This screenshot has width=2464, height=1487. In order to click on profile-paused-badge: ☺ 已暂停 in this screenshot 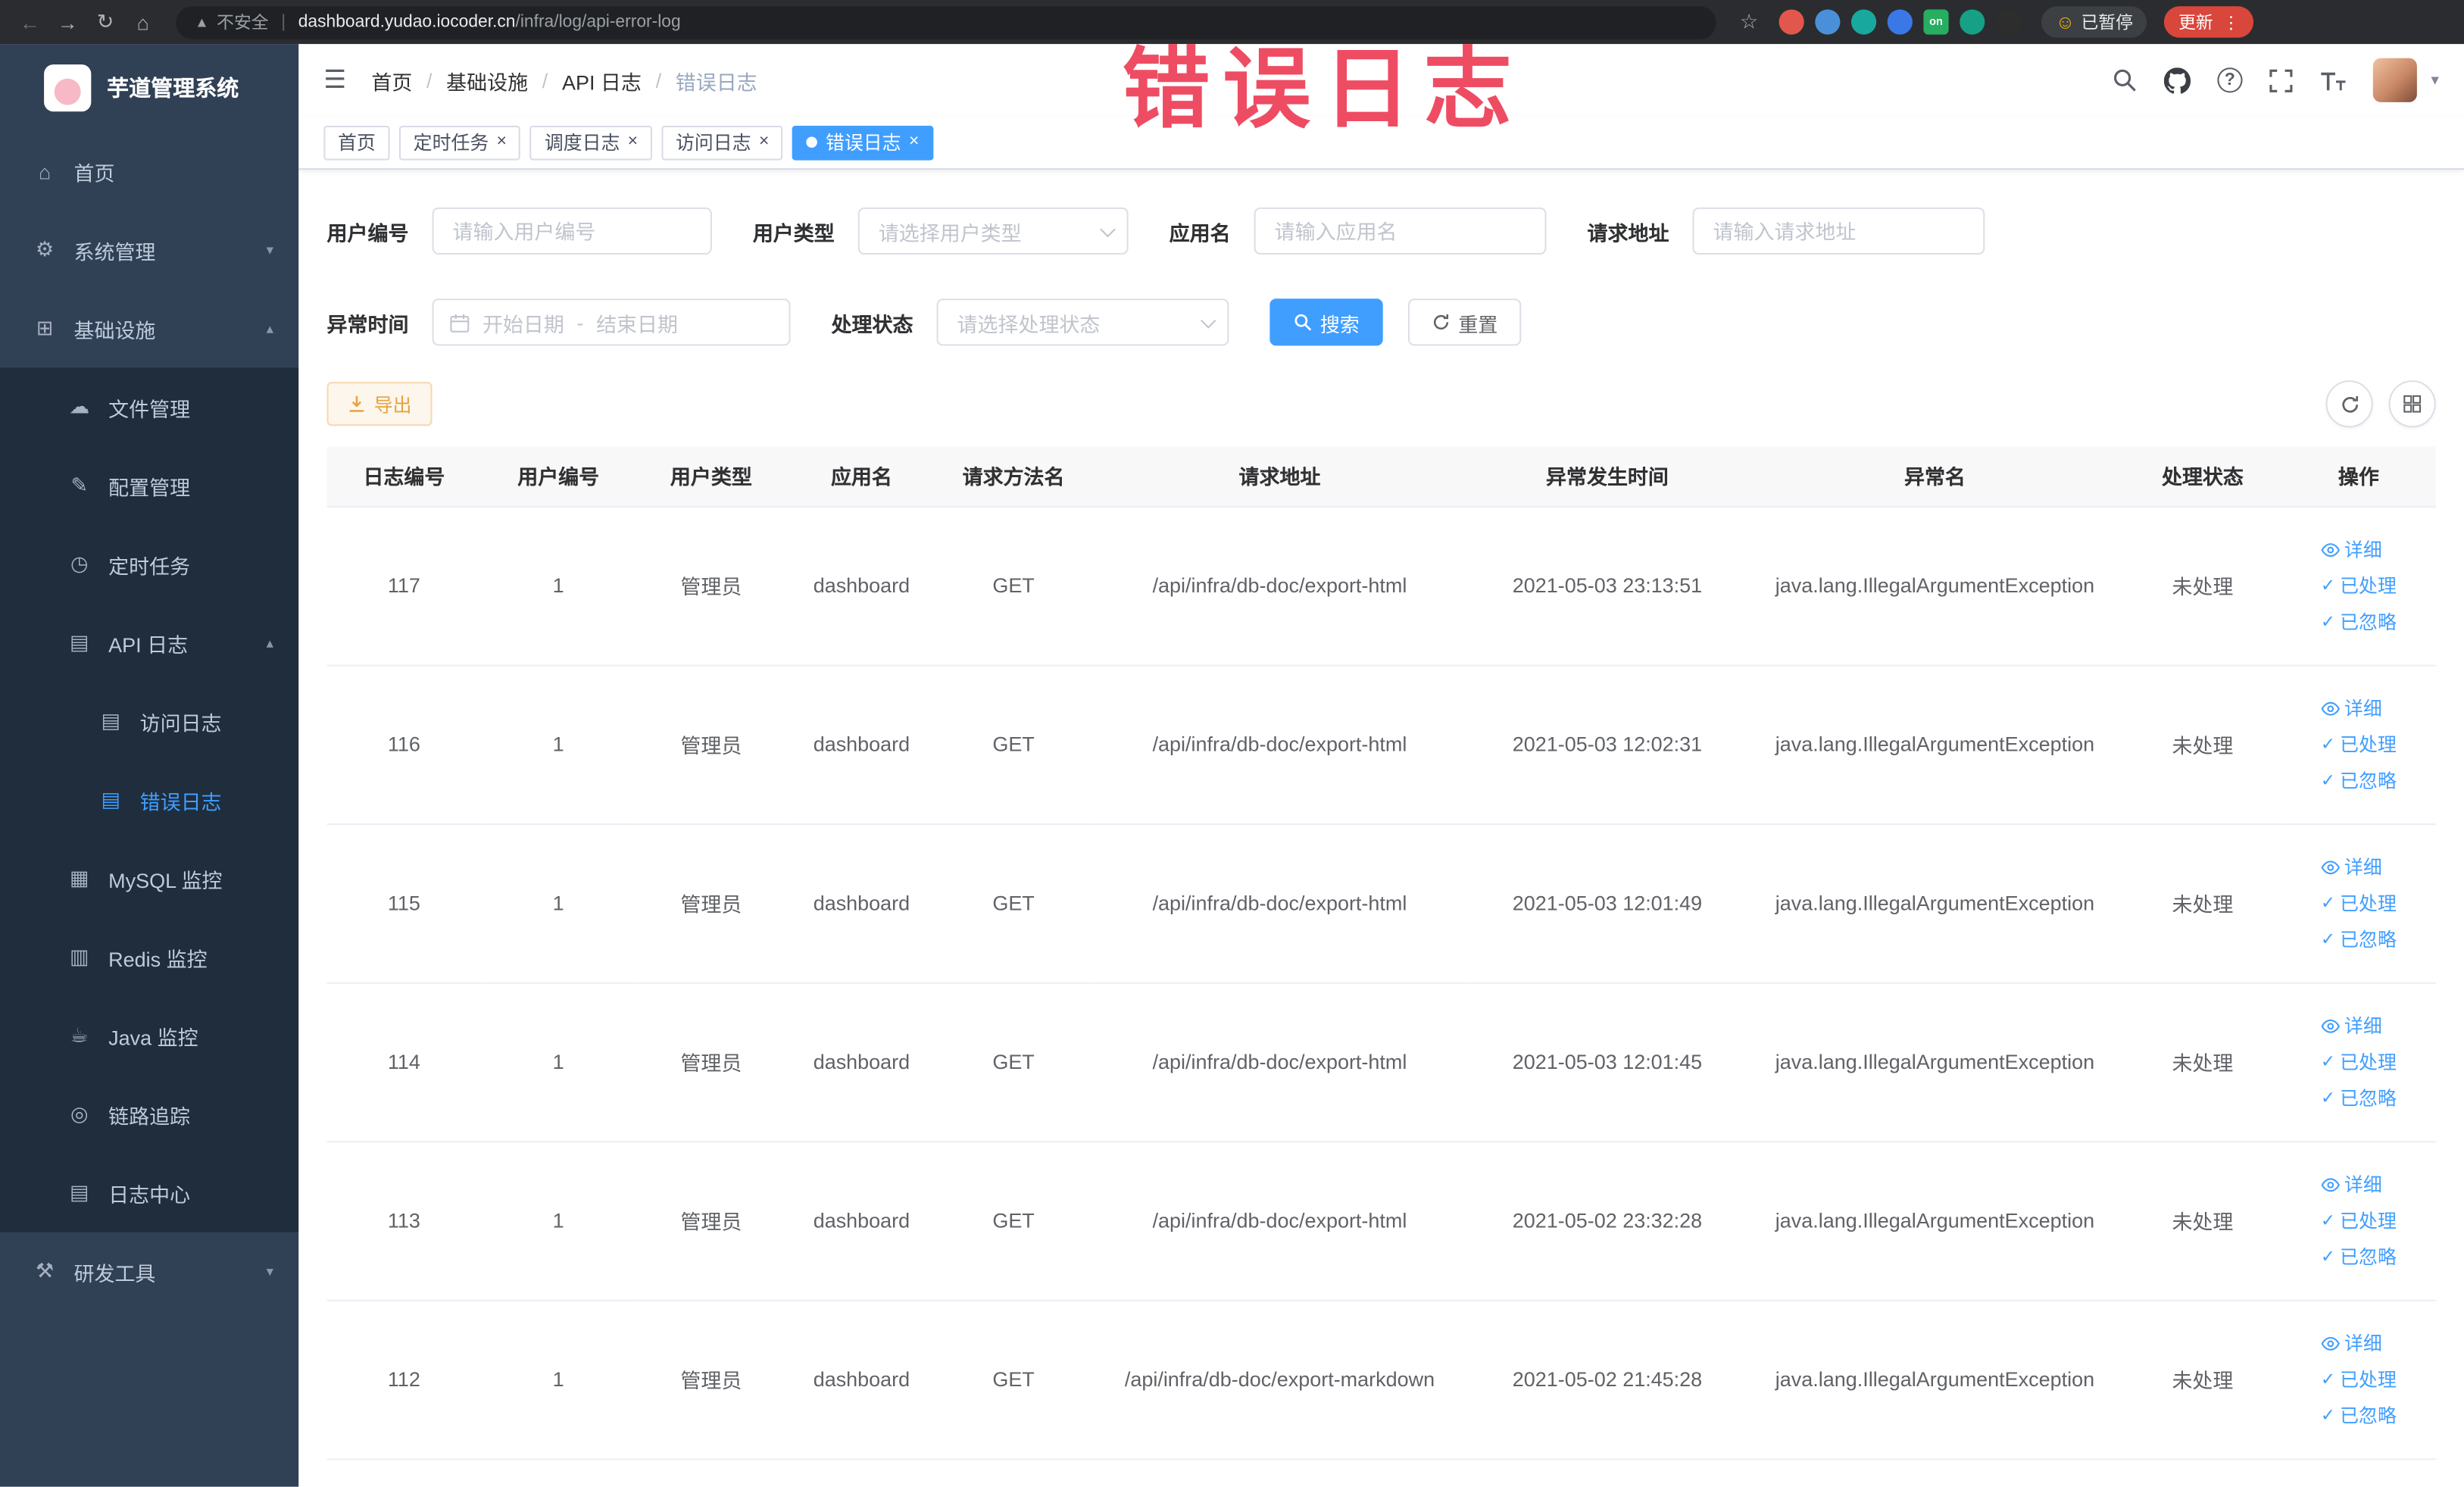, I will do `click(2094, 22)`.